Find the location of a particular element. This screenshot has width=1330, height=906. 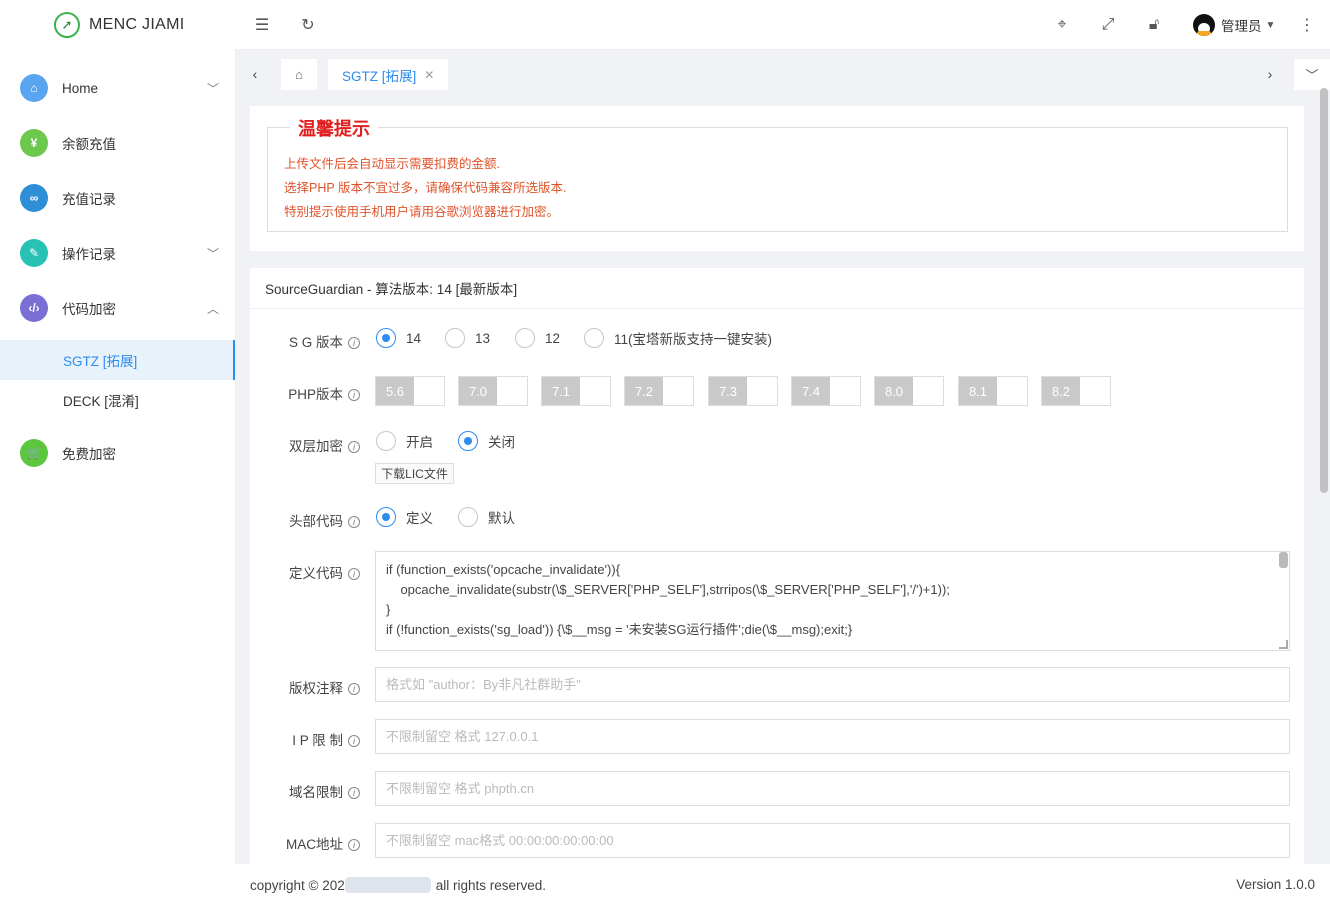

radio-label: 关闭 is located at coordinates (501, 442).